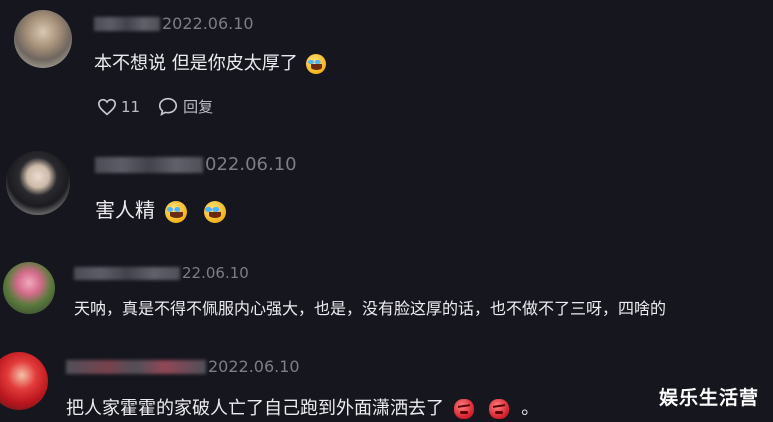 The height and width of the screenshot is (422, 773). What do you see at coordinates (303, 408) in the screenshot?
I see `comment-text: 把人家霍霍的家破人亡了自己跑到外面潇洒去了 。` at bounding box center [303, 408].